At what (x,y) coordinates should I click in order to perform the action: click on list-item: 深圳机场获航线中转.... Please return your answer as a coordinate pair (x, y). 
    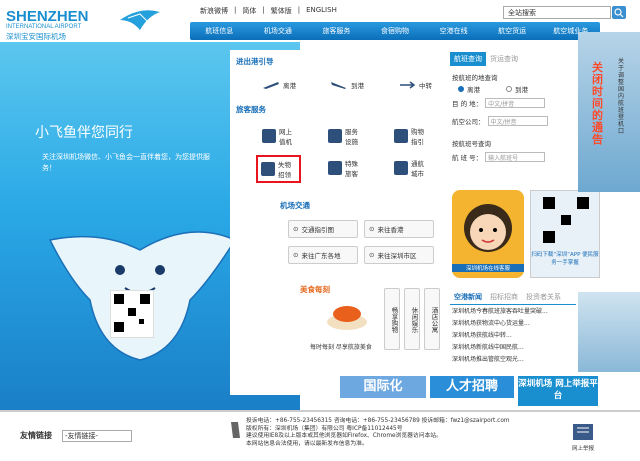
    Looking at the image, I should click on (513, 336).